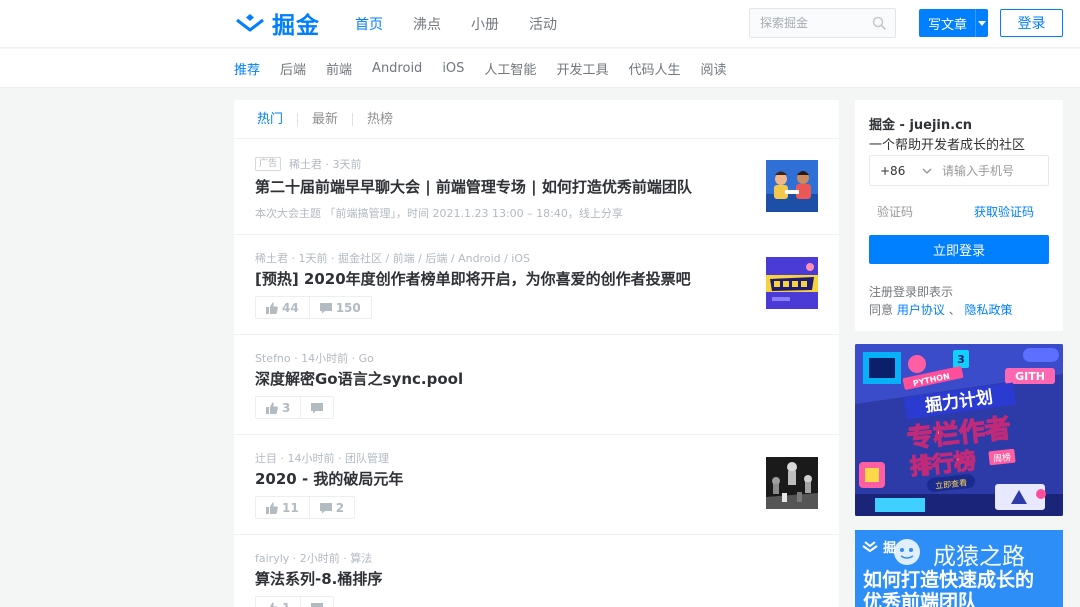 This screenshot has height=607, width=1080. Describe the element at coordinates (1031, 23) in the screenshot. I see `login-button: 登录` at that location.